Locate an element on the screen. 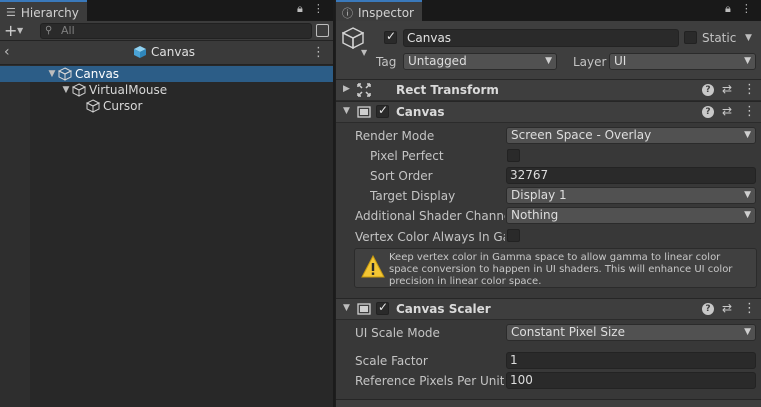 This screenshot has height=407, width=761. search-placeholder: All is located at coordinates (68, 30).